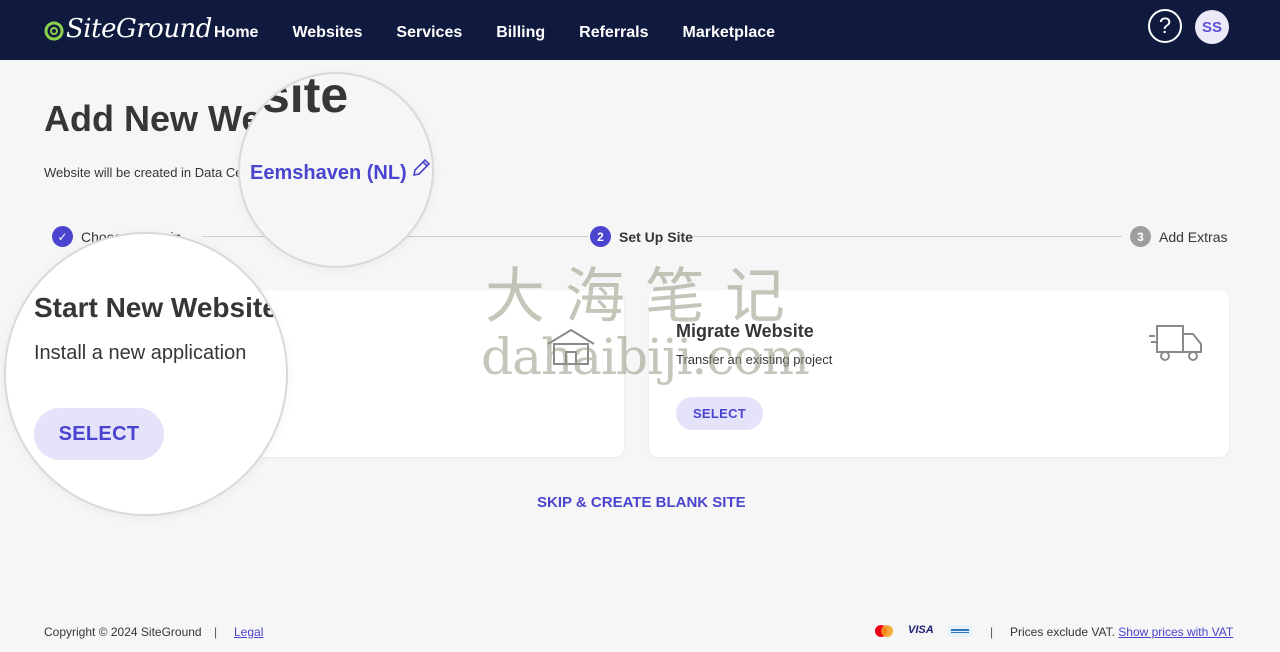  I want to click on show-prices-with-vat-link: Show prices with VAT, so click(1175, 632).